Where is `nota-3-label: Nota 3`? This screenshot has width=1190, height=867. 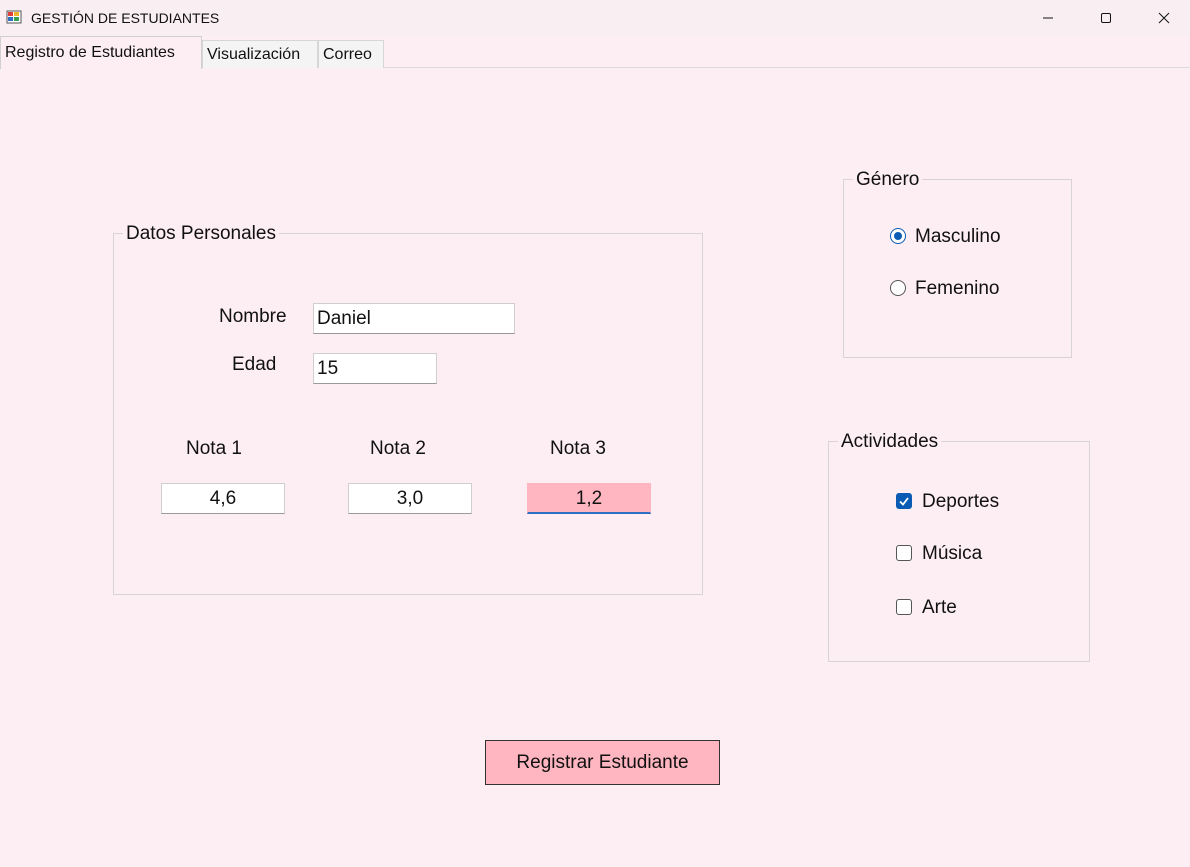
nota-3-label: Nota 3 is located at coordinates (578, 448).